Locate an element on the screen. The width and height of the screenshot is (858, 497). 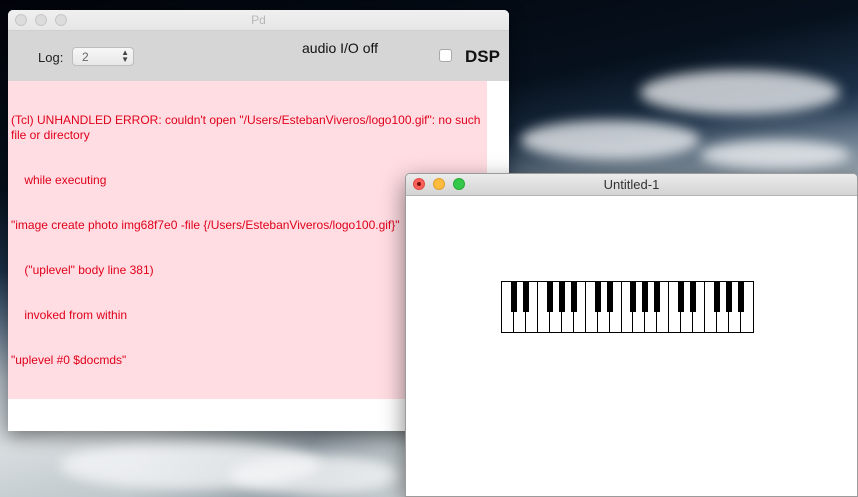
stepper-arrows-icon: ▲ ▼ is located at coordinates (125, 56).